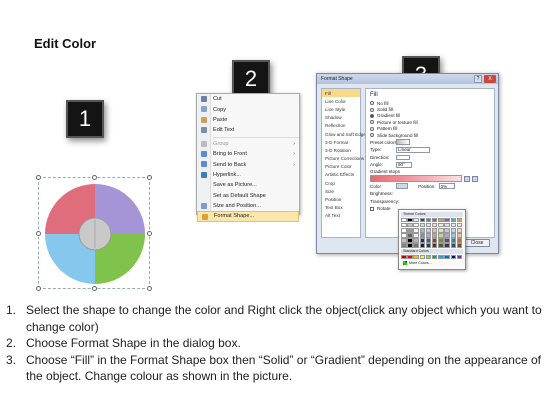  Describe the element at coordinates (416, 179) in the screenshot. I see `gradient-stops-bar` at that location.